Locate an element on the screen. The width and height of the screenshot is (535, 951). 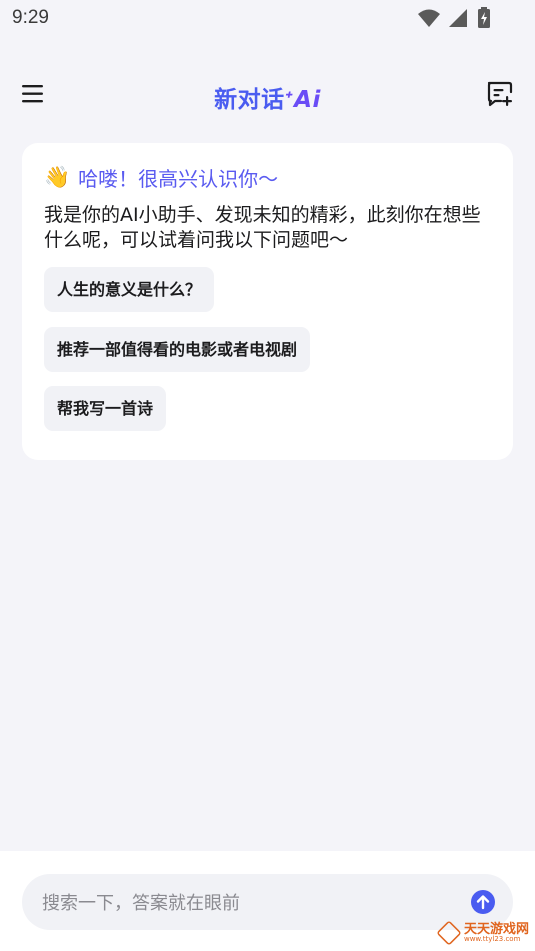
greeting: 👋 哈喽！很高兴认识你～ is located at coordinates (161, 177).